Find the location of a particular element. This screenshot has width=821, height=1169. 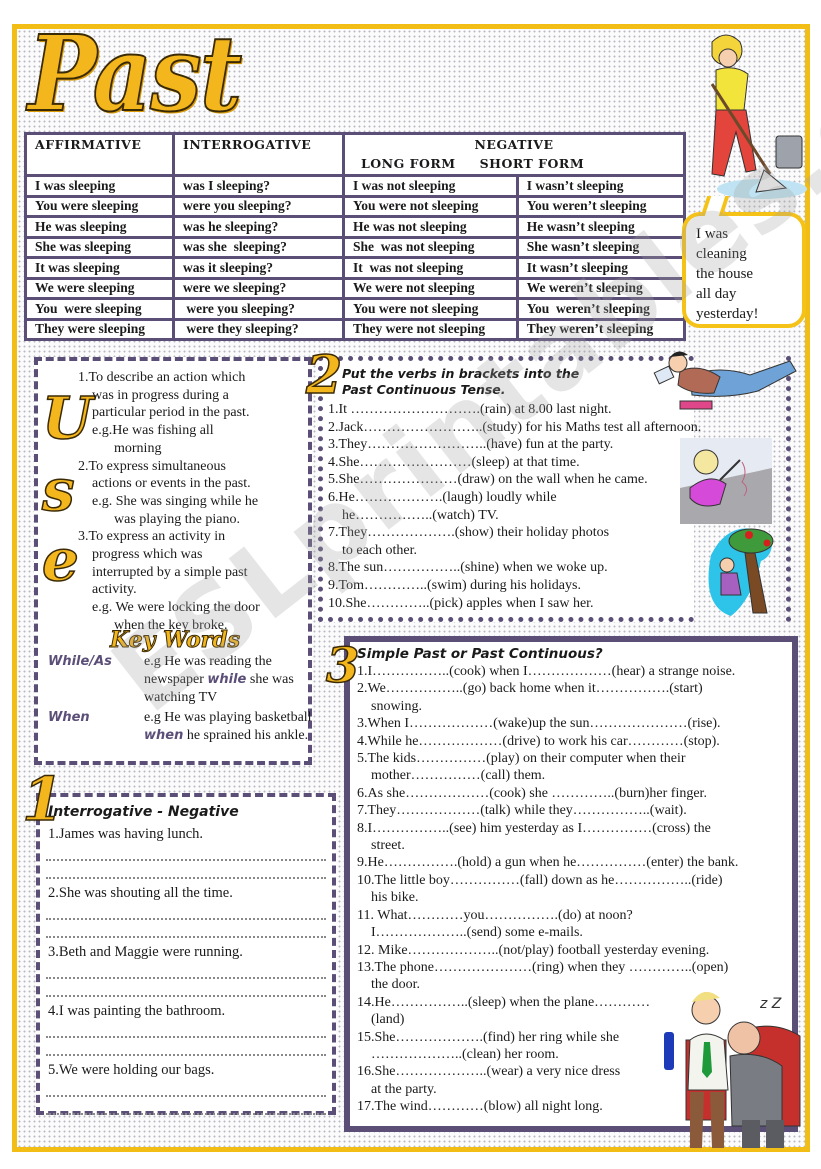

exercise-3-instruction: Simple Past or Past Continuous? is located at coordinates (480, 654).